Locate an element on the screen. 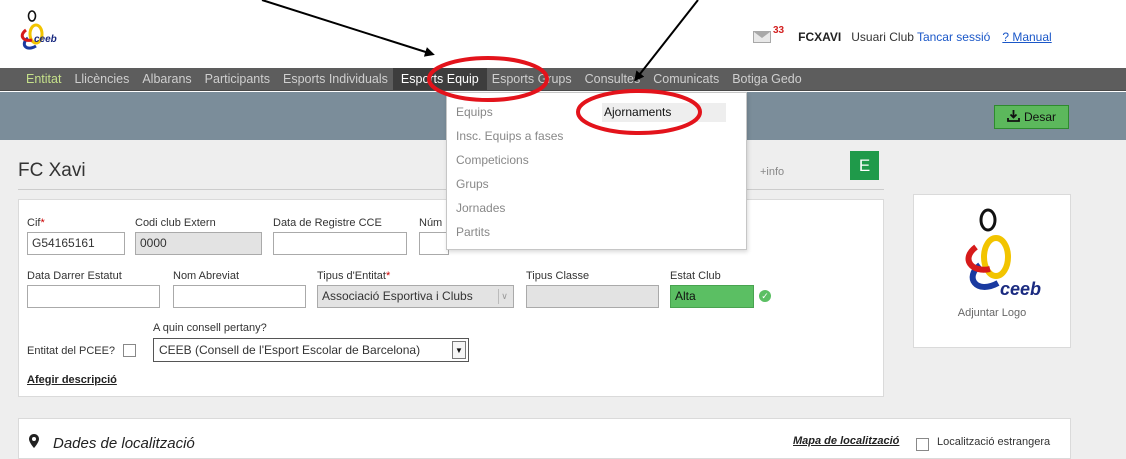  menu-item-ajornaments: Ajornaments is located at coordinates (664, 112).